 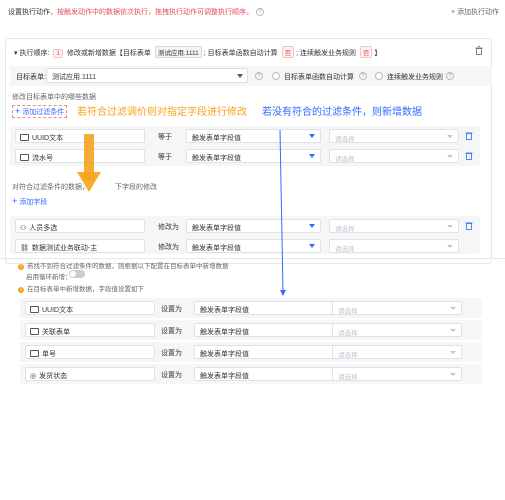 What do you see at coordinates (181, 212) in the screenshot?
I see `annotation-arrows` at bounding box center [181, 212].